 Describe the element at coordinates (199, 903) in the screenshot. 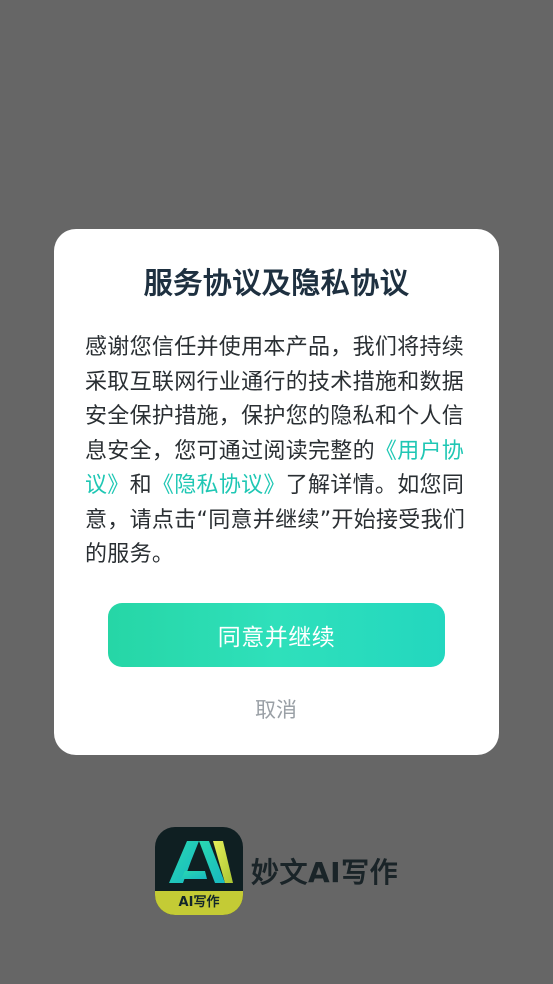

I see `app-icon-label: AI写作` at that location.